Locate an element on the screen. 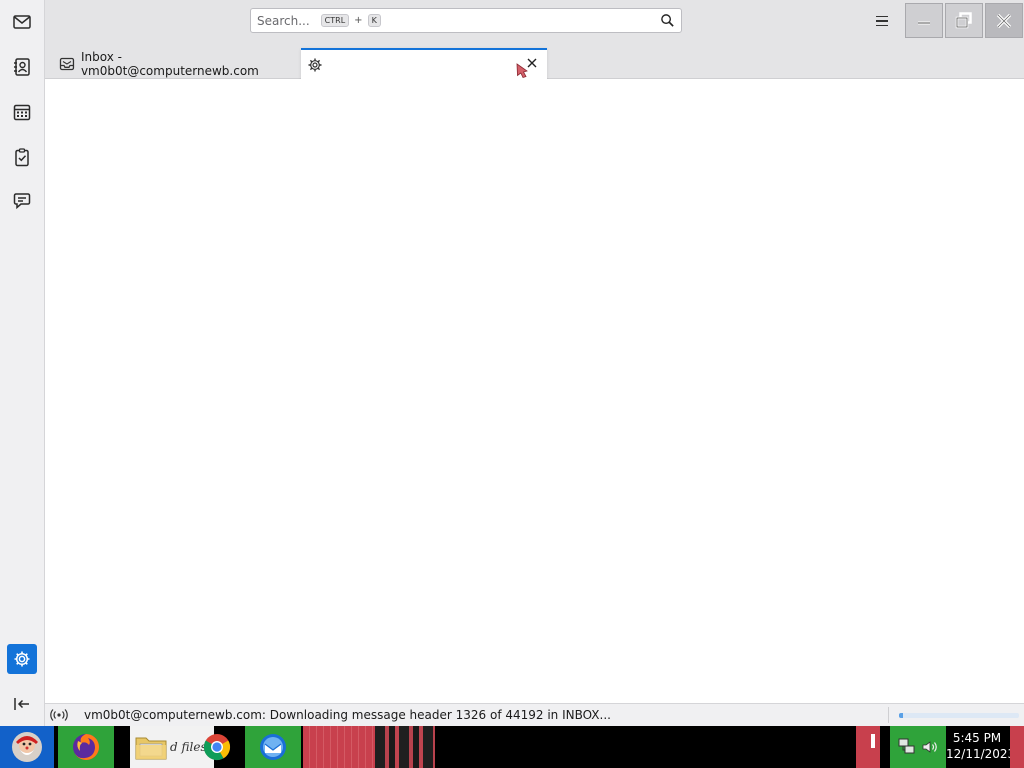 The width and height of the screenshot is (1024, 768). restore-button is located at coordinates (964, 20).